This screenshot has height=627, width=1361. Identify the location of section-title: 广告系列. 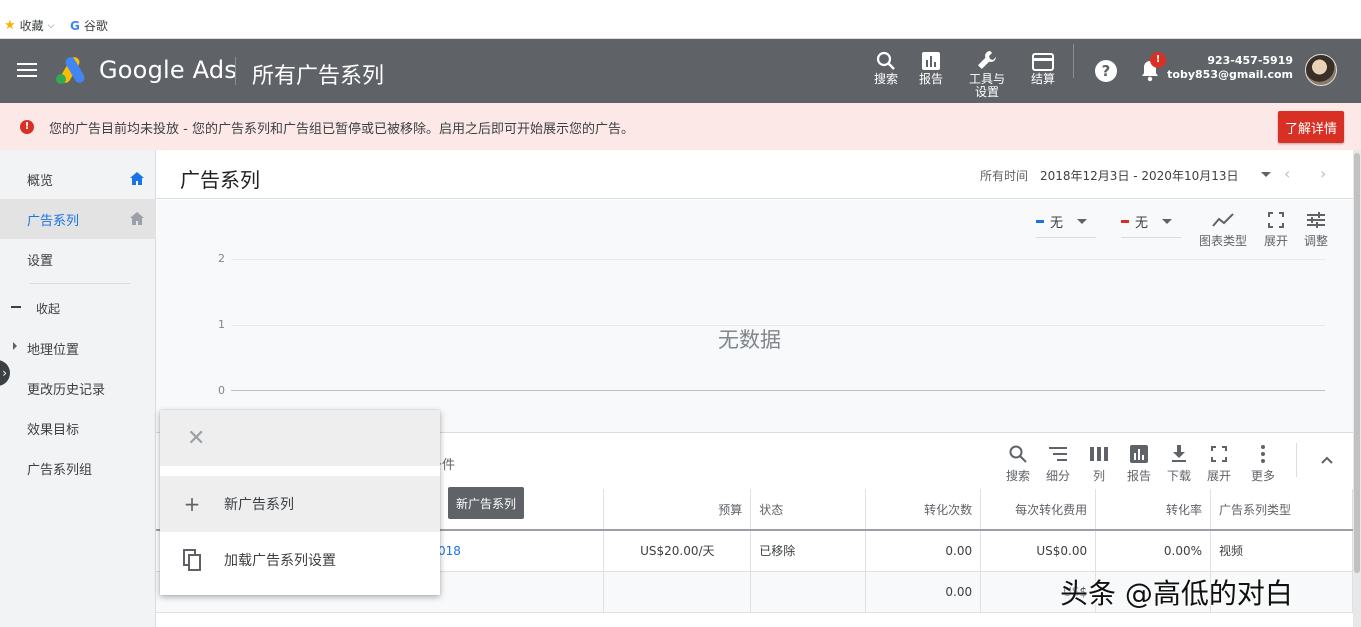
(220, 180).